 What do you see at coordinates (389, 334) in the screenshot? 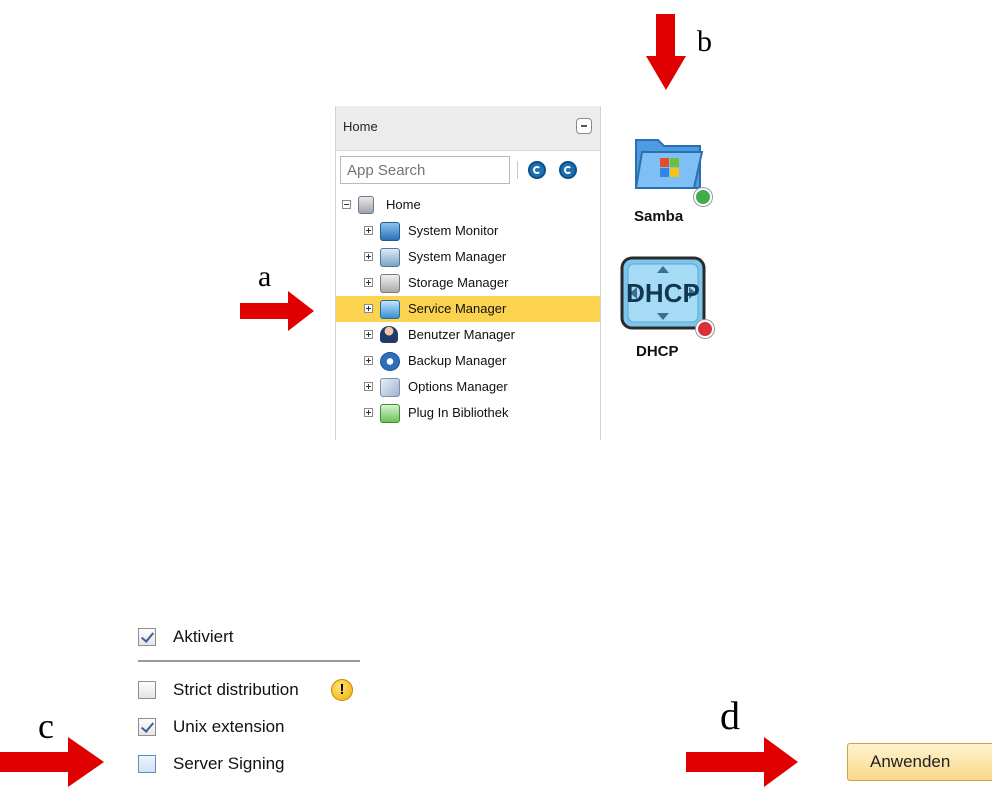
I see `user-icon` at bounding box center [389, 334].